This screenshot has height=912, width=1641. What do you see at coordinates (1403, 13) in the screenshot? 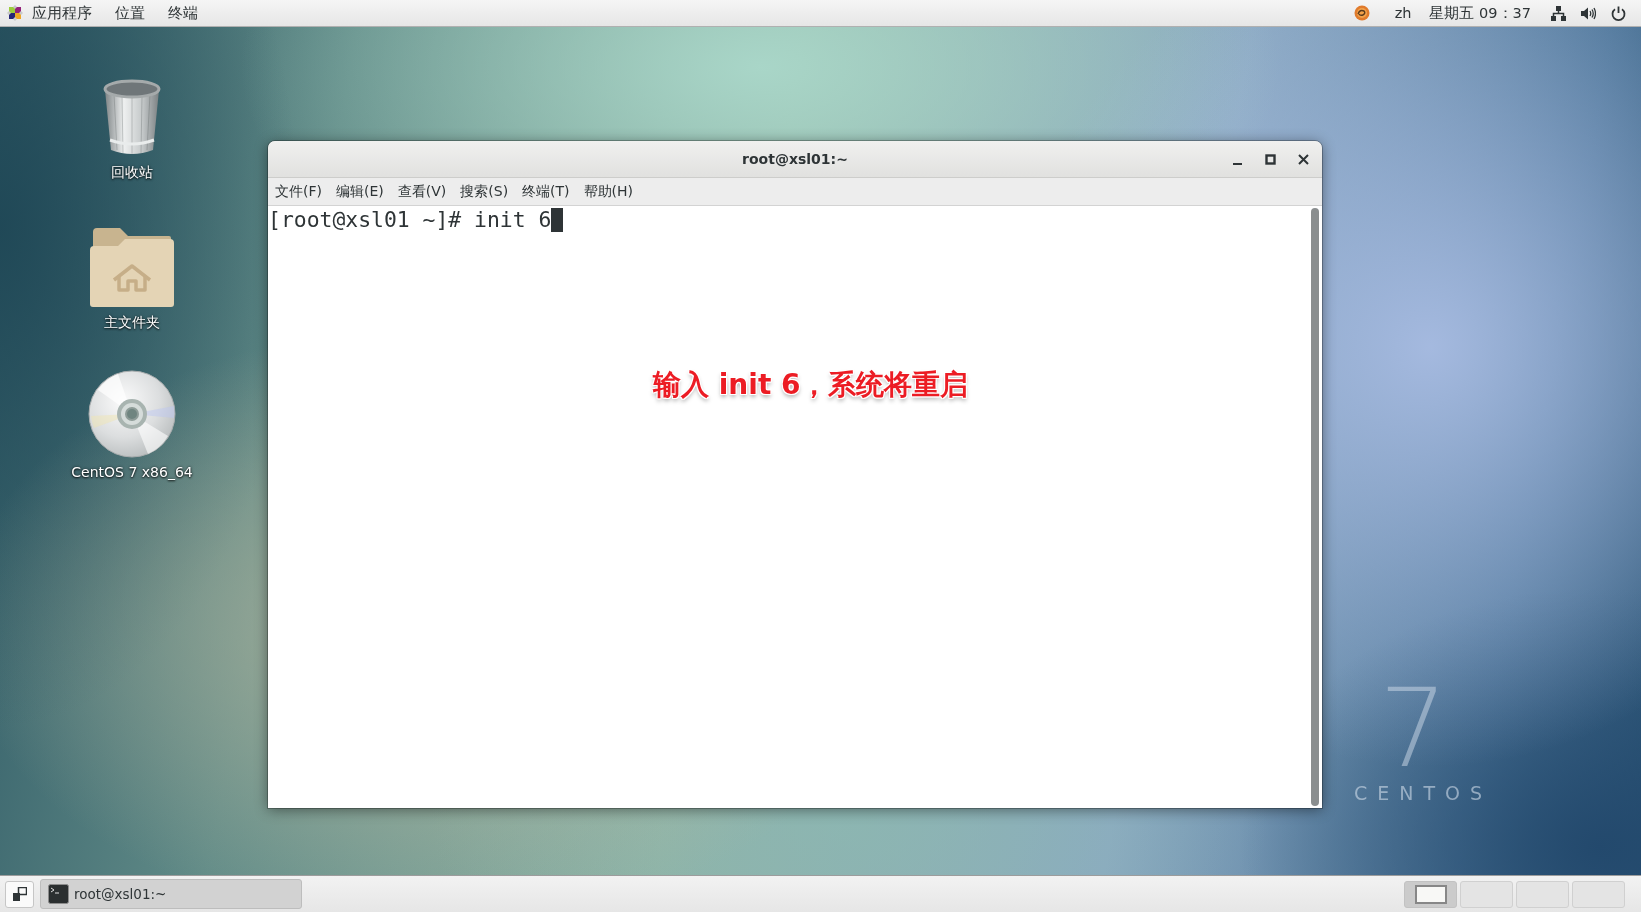
I see `input-method-indicator: zh` at bounding box center [1403, 13].